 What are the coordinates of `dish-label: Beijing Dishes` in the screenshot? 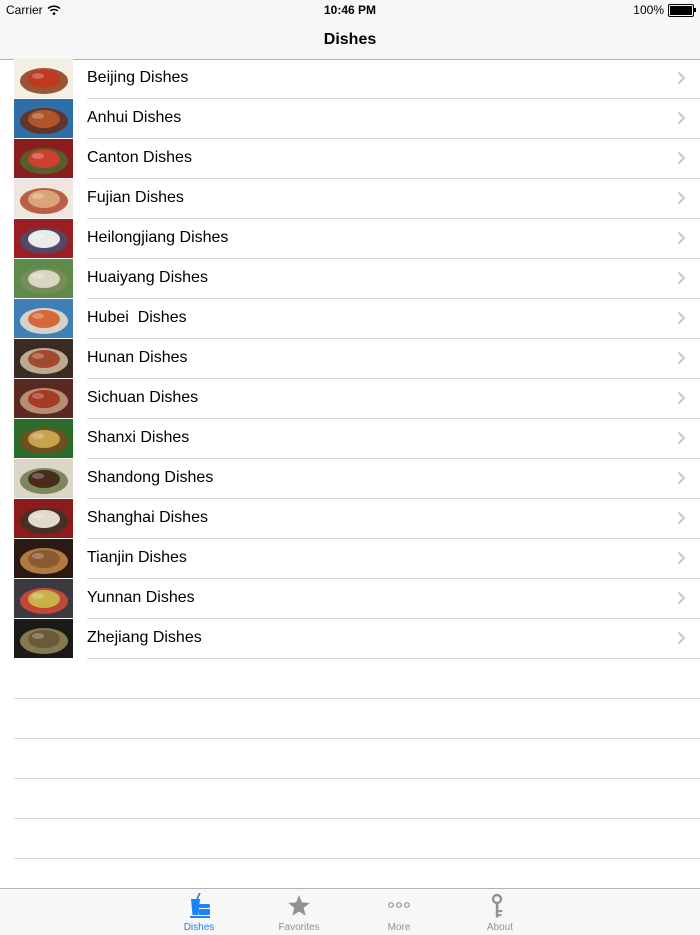 It's located at (138, 77).